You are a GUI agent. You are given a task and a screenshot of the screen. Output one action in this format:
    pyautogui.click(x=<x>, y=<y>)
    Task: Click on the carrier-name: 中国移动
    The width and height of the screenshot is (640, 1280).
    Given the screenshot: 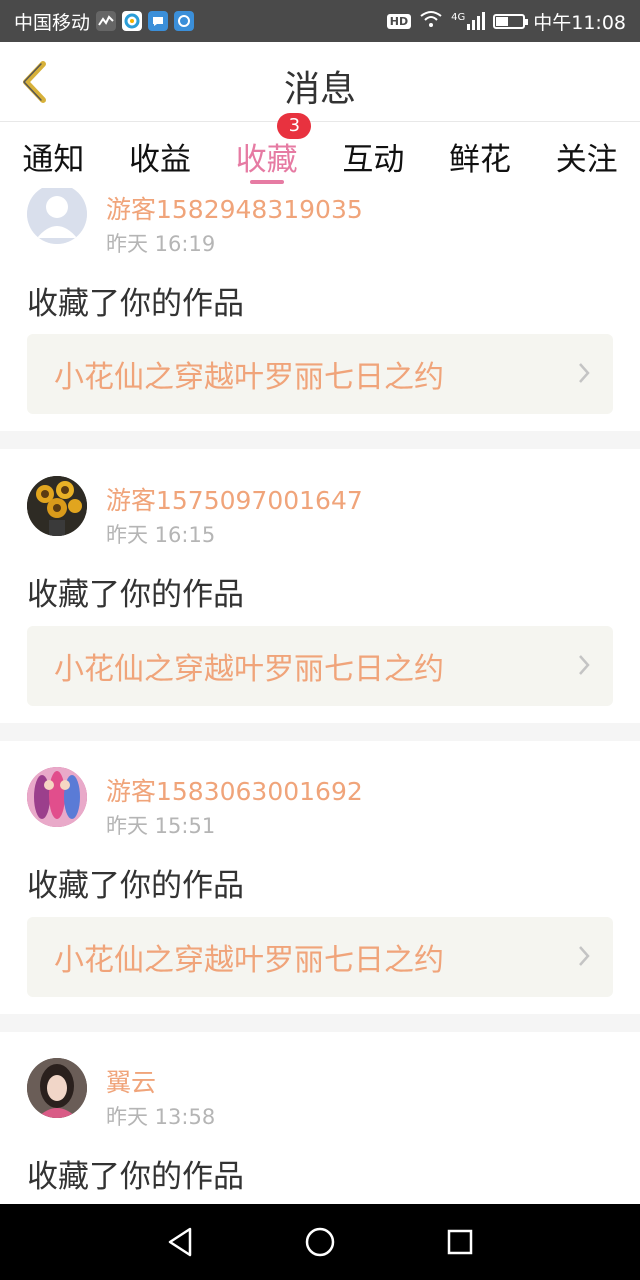 What is the action you would take?
    pyautogui.click(x=52, y=22)
    